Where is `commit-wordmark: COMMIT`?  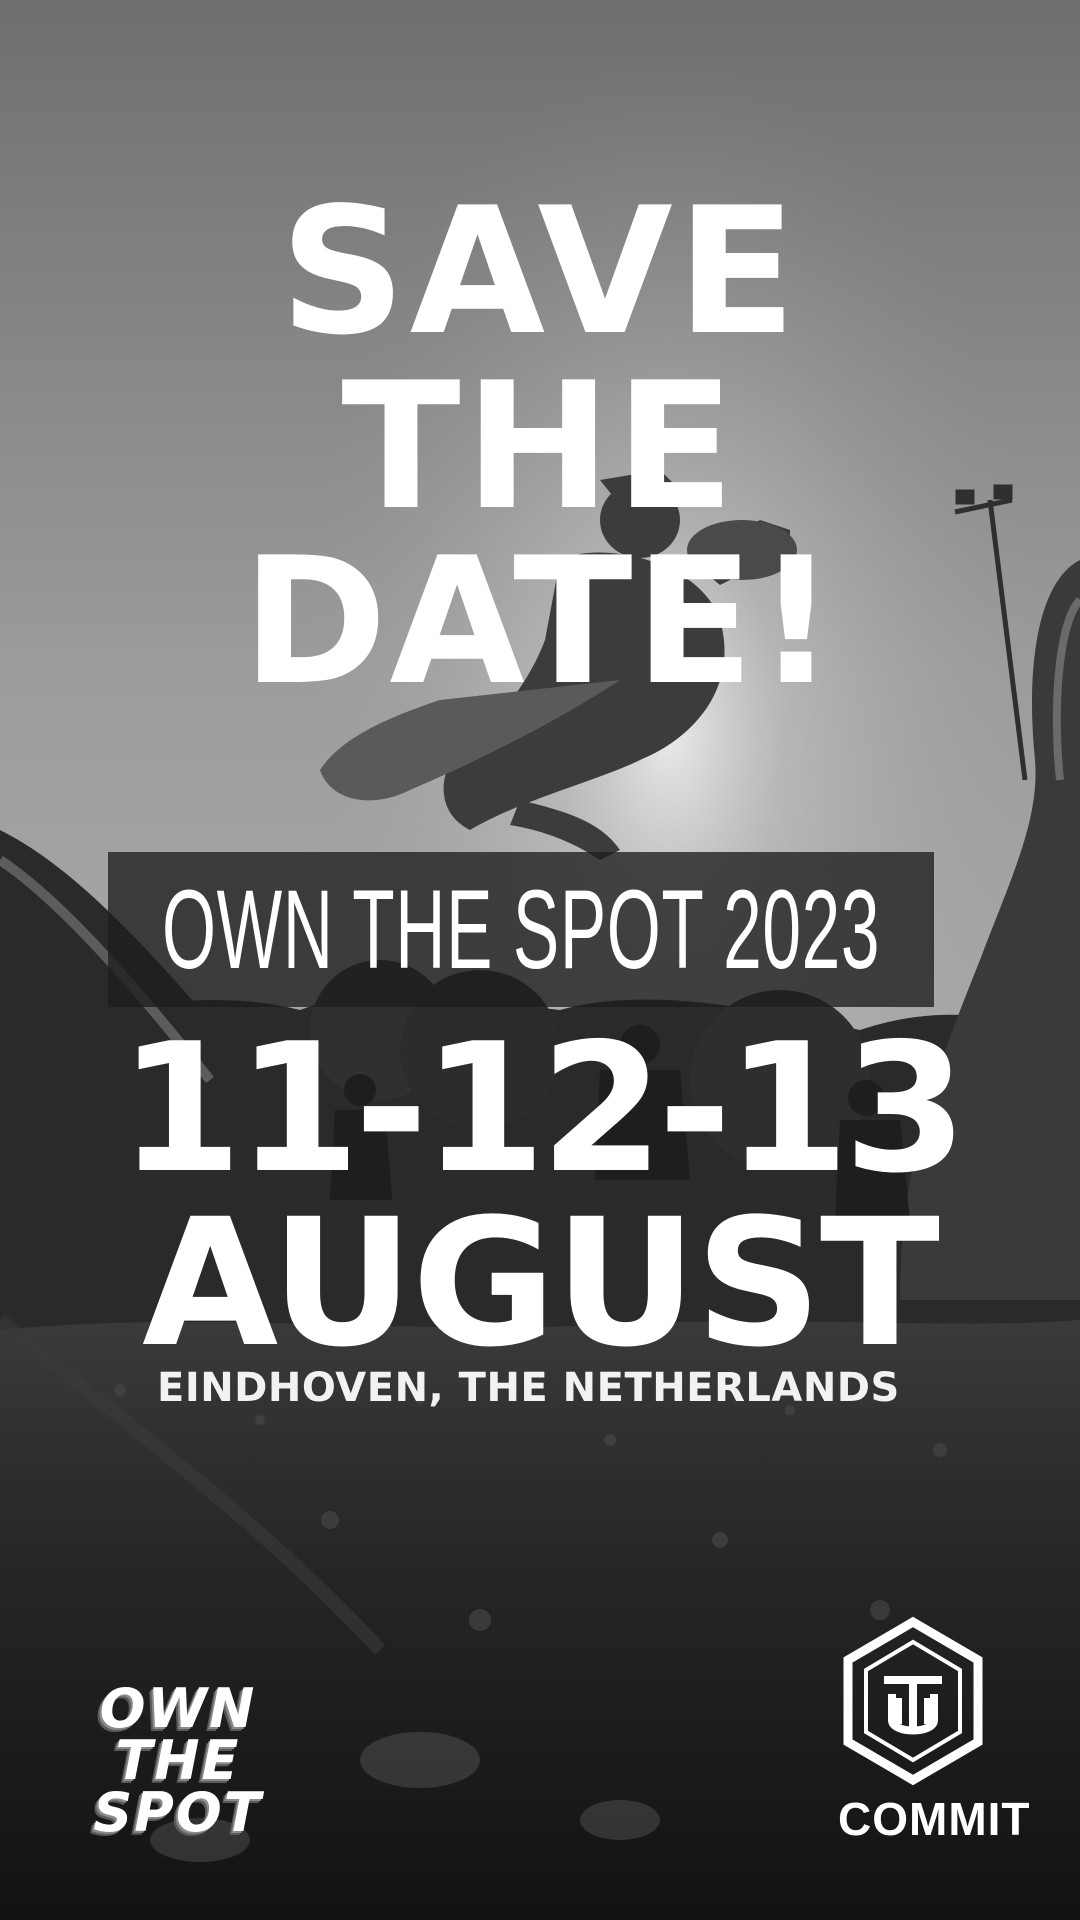 commit-wordmark: COMMIT is located at coordinates (934, 1819).